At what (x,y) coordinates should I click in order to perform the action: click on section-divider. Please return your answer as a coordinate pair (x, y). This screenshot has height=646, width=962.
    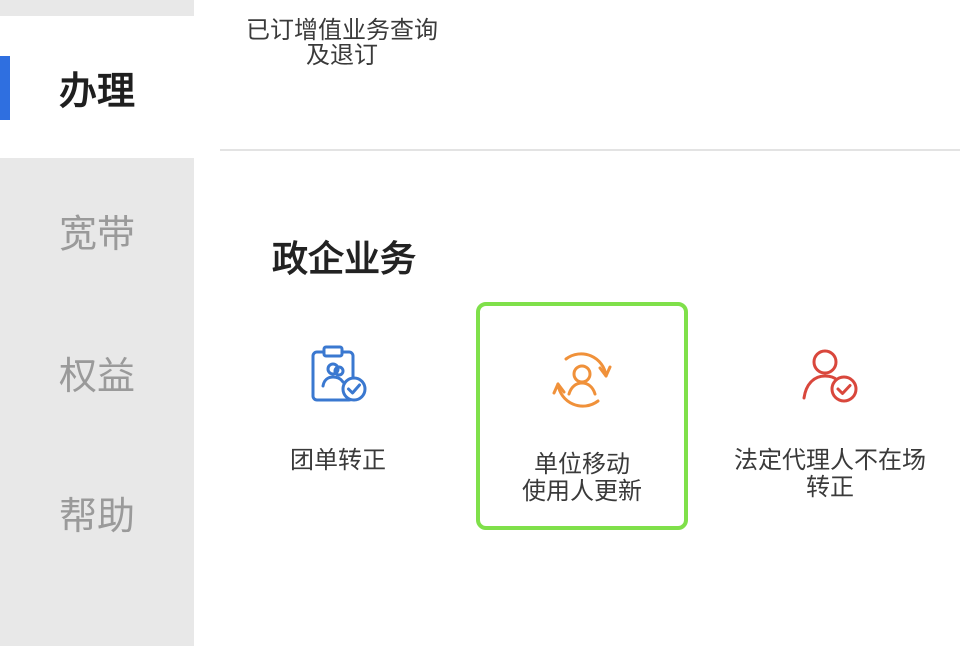
    Looking at the image, I should click on (590, 150).